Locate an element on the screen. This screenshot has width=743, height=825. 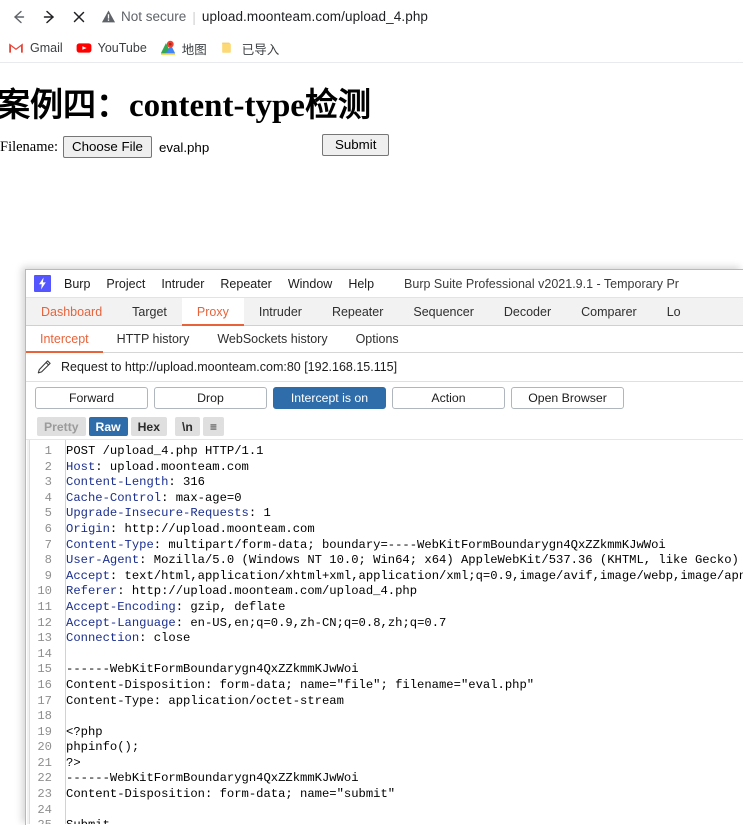
tab-comparer: Comparer is located at coordinates (609, 311).